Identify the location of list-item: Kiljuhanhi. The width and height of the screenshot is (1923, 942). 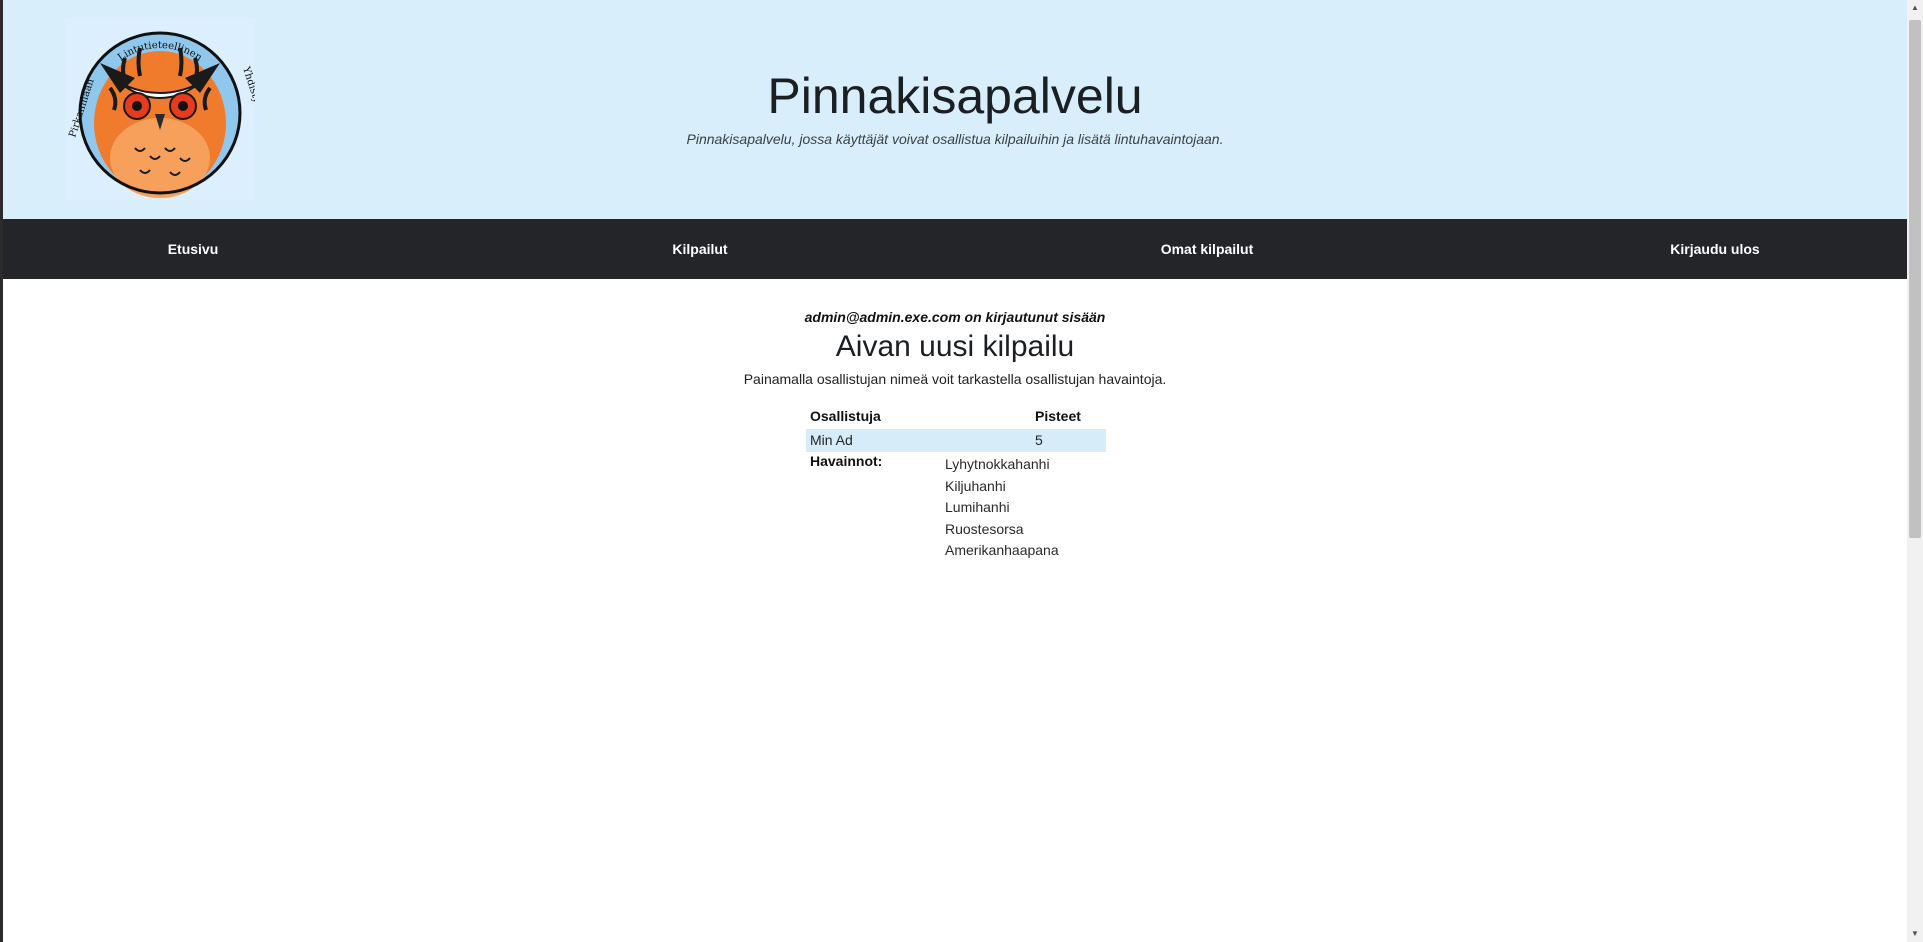
(975, 485).